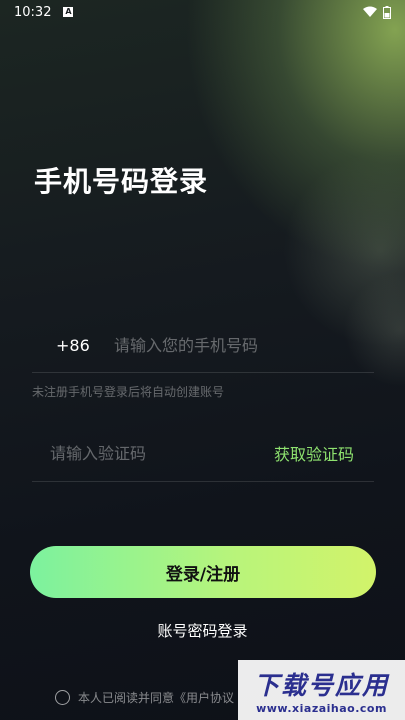 This screenshot has height=720, width=405. I want to click on page-title: 手机号码登录, so click(121, 181).